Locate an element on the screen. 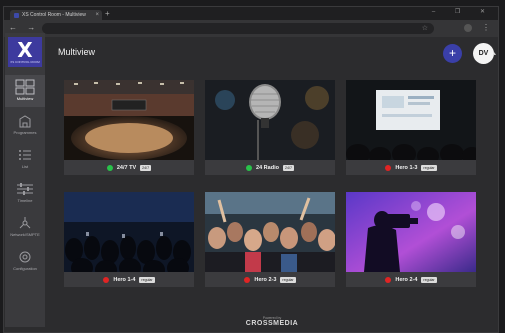  browser-tab: XS Control Room - Multiview × is located at coordinates (56, 15).